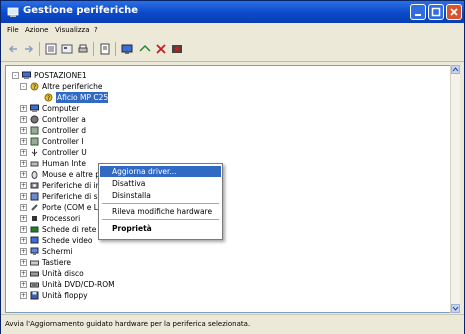  I want to click on menu-item-disinstalla: Disinstalla, so click(160, 195).